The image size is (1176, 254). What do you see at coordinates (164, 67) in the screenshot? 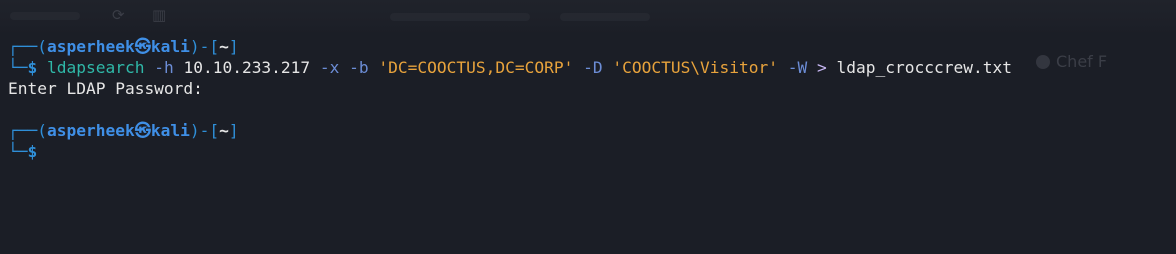
I see `command-flag-h: -h` at bounding box center [164, 67].